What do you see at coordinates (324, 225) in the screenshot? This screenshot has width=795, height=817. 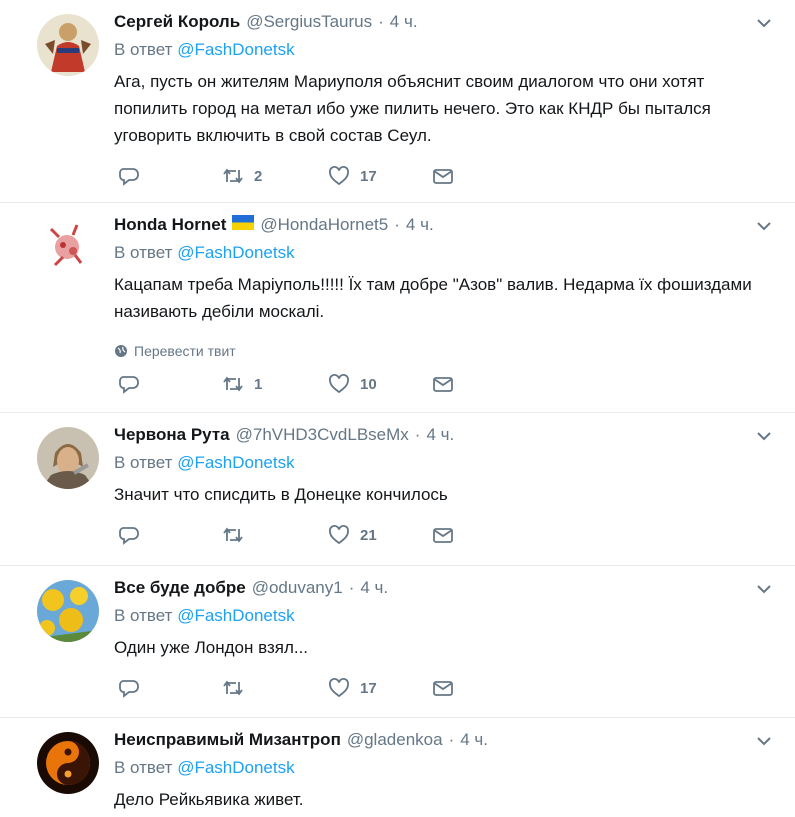 I see `author-handle: @HondaHornet5` at bounding box center [324, 225].